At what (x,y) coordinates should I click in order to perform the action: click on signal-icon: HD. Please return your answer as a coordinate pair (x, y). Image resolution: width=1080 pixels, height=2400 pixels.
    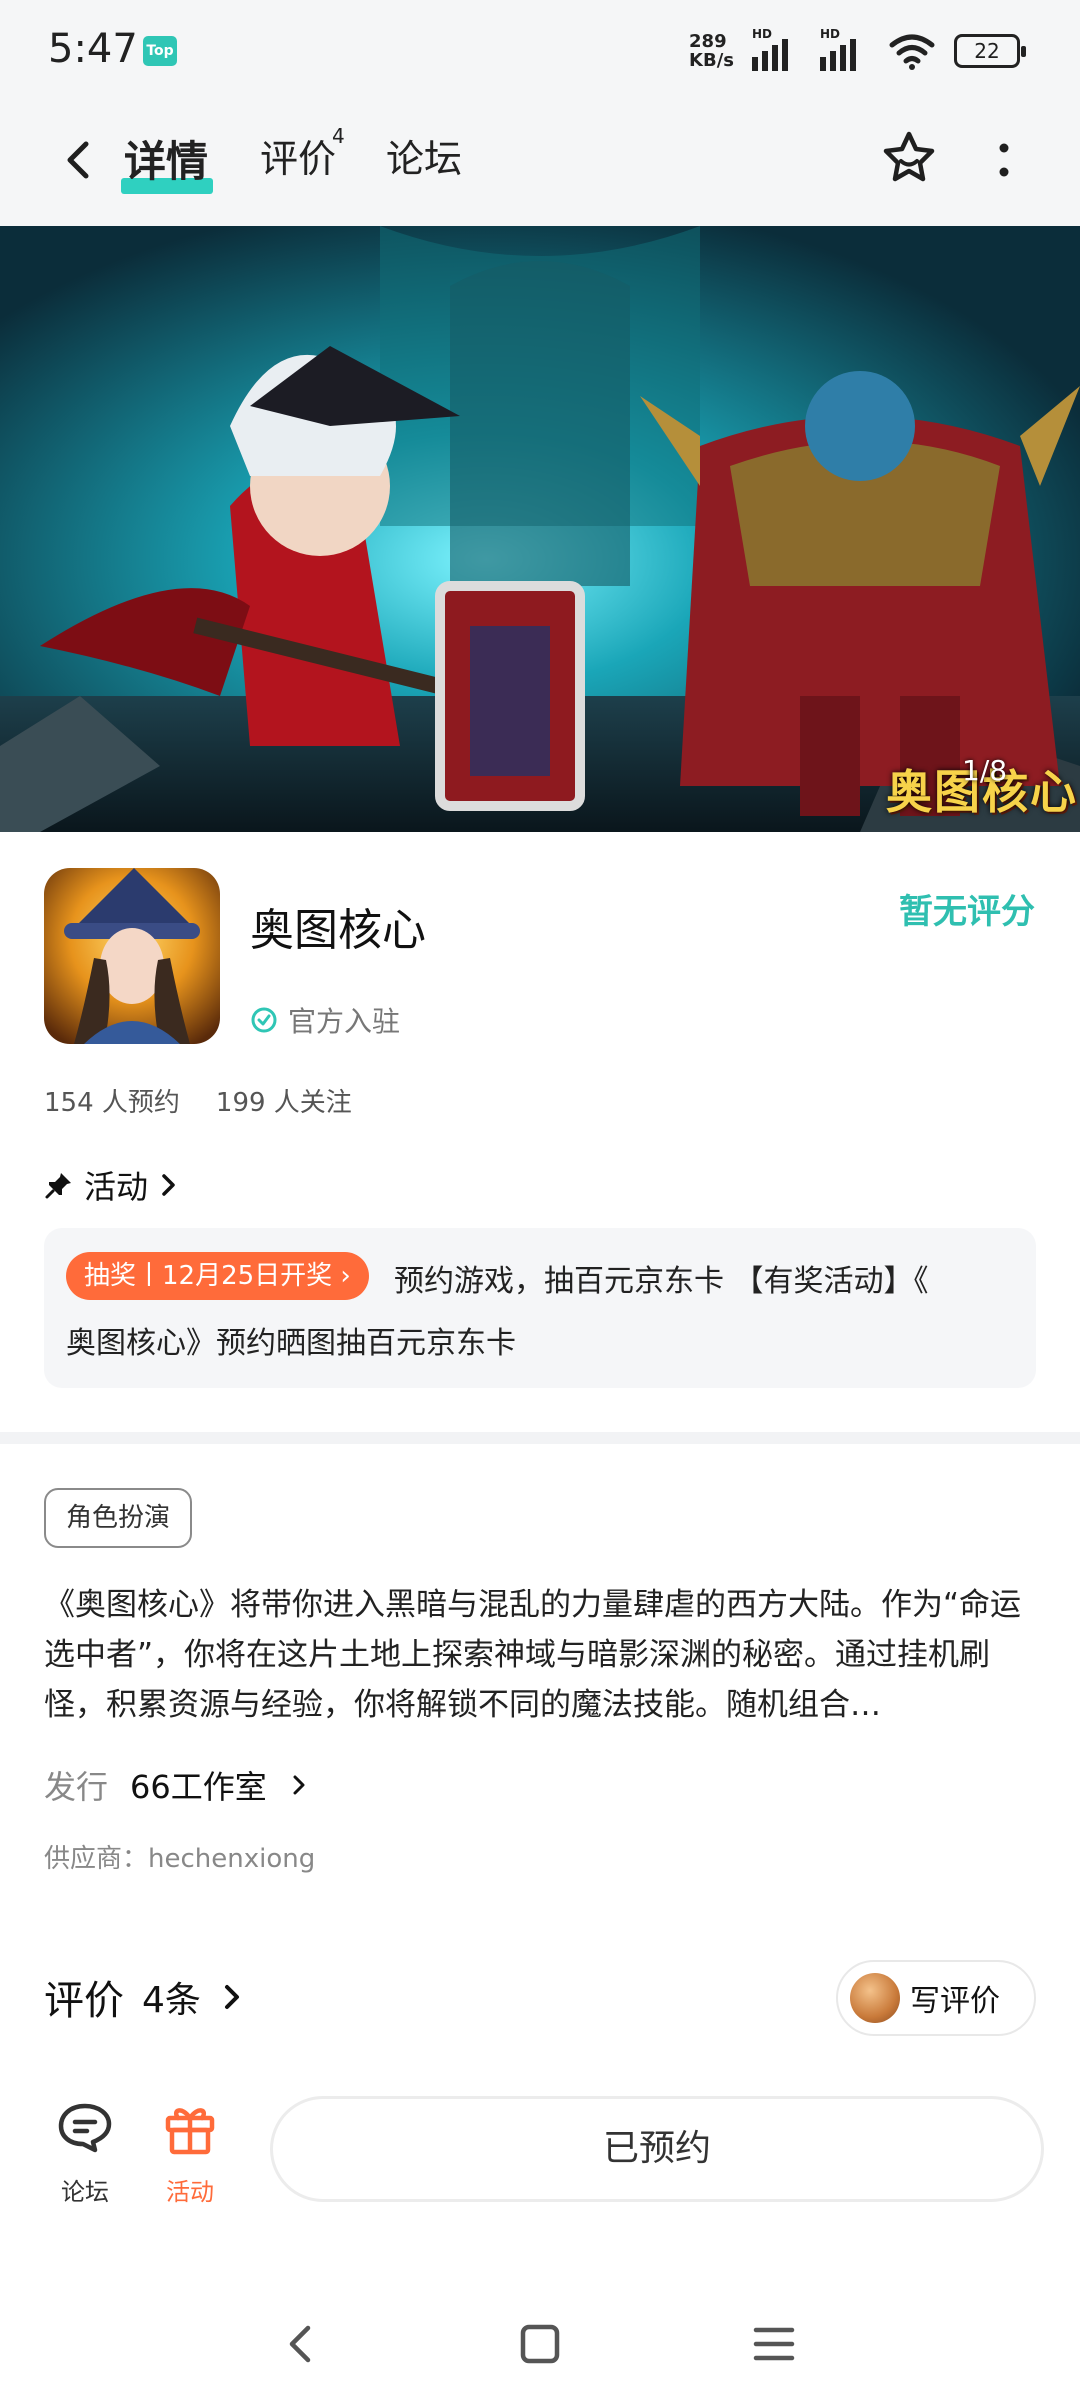
    Looking at the image, I should click on (777, 49).